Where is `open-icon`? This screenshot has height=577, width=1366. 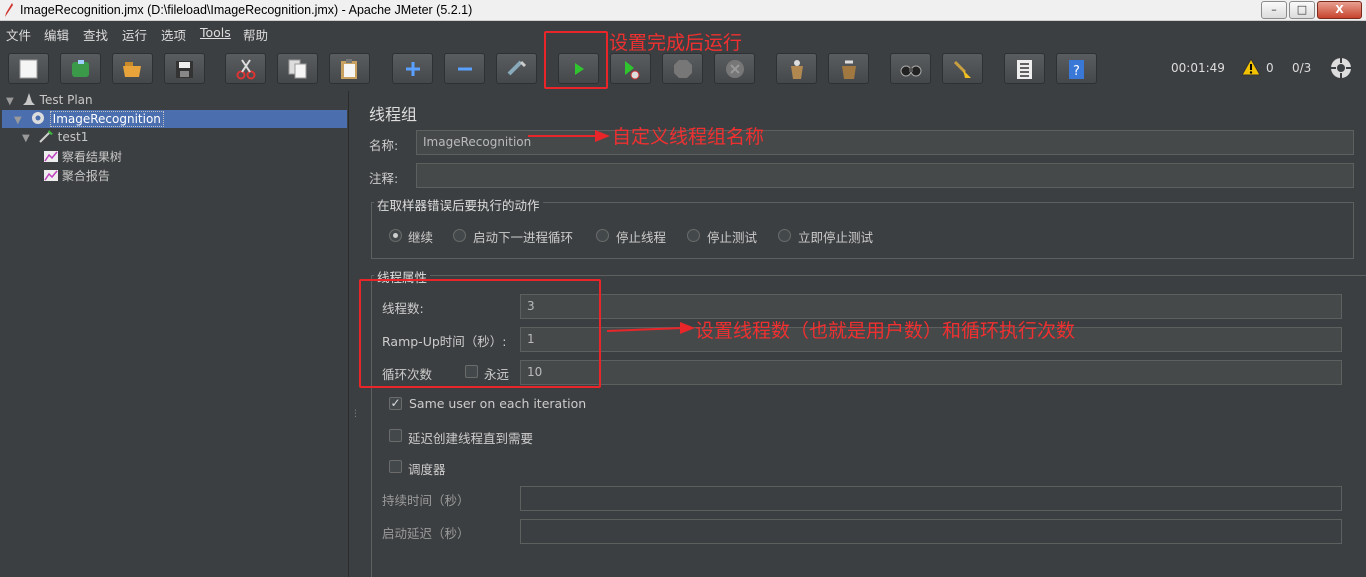 open-icon is located at coordinates (132, 69).